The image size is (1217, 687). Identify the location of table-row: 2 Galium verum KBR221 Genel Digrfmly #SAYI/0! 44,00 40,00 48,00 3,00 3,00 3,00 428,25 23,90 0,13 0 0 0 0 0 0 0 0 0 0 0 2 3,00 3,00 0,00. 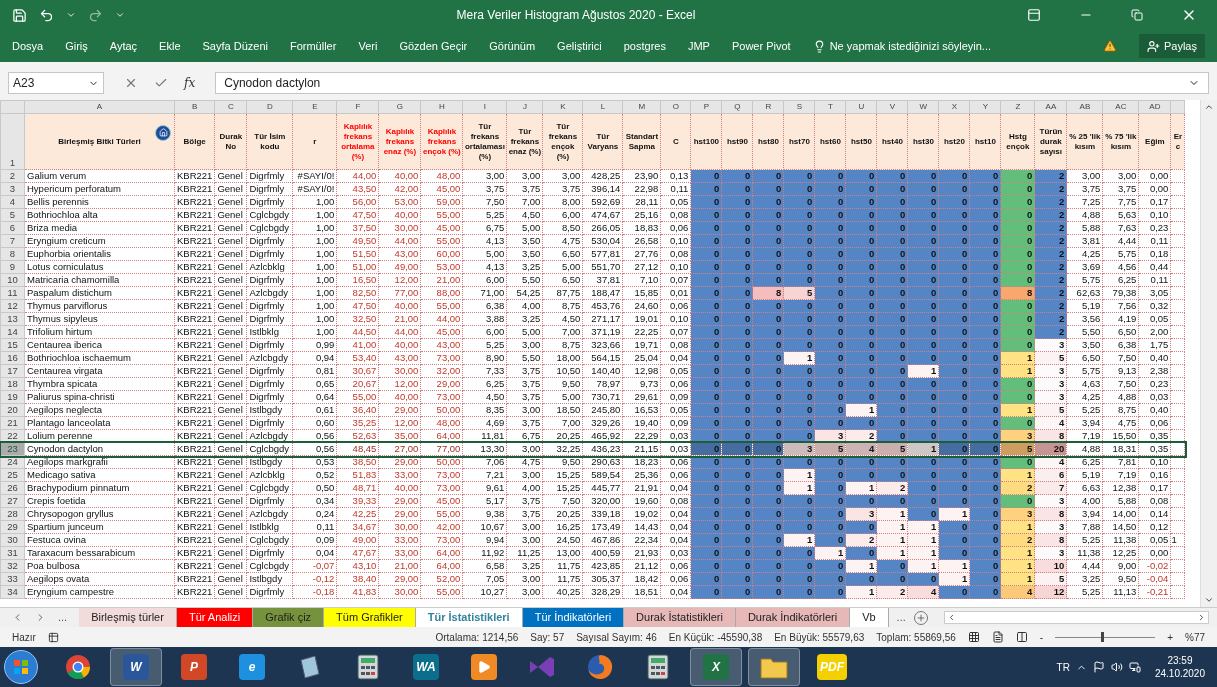
(592, 176).